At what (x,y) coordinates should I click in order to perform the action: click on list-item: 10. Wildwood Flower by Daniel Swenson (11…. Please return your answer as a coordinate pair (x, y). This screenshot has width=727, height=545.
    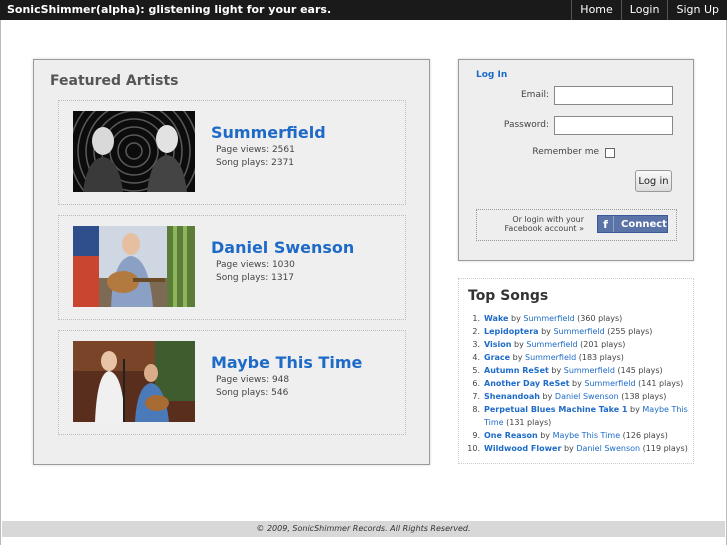
    Looking at the image, I should click on (577, 448).